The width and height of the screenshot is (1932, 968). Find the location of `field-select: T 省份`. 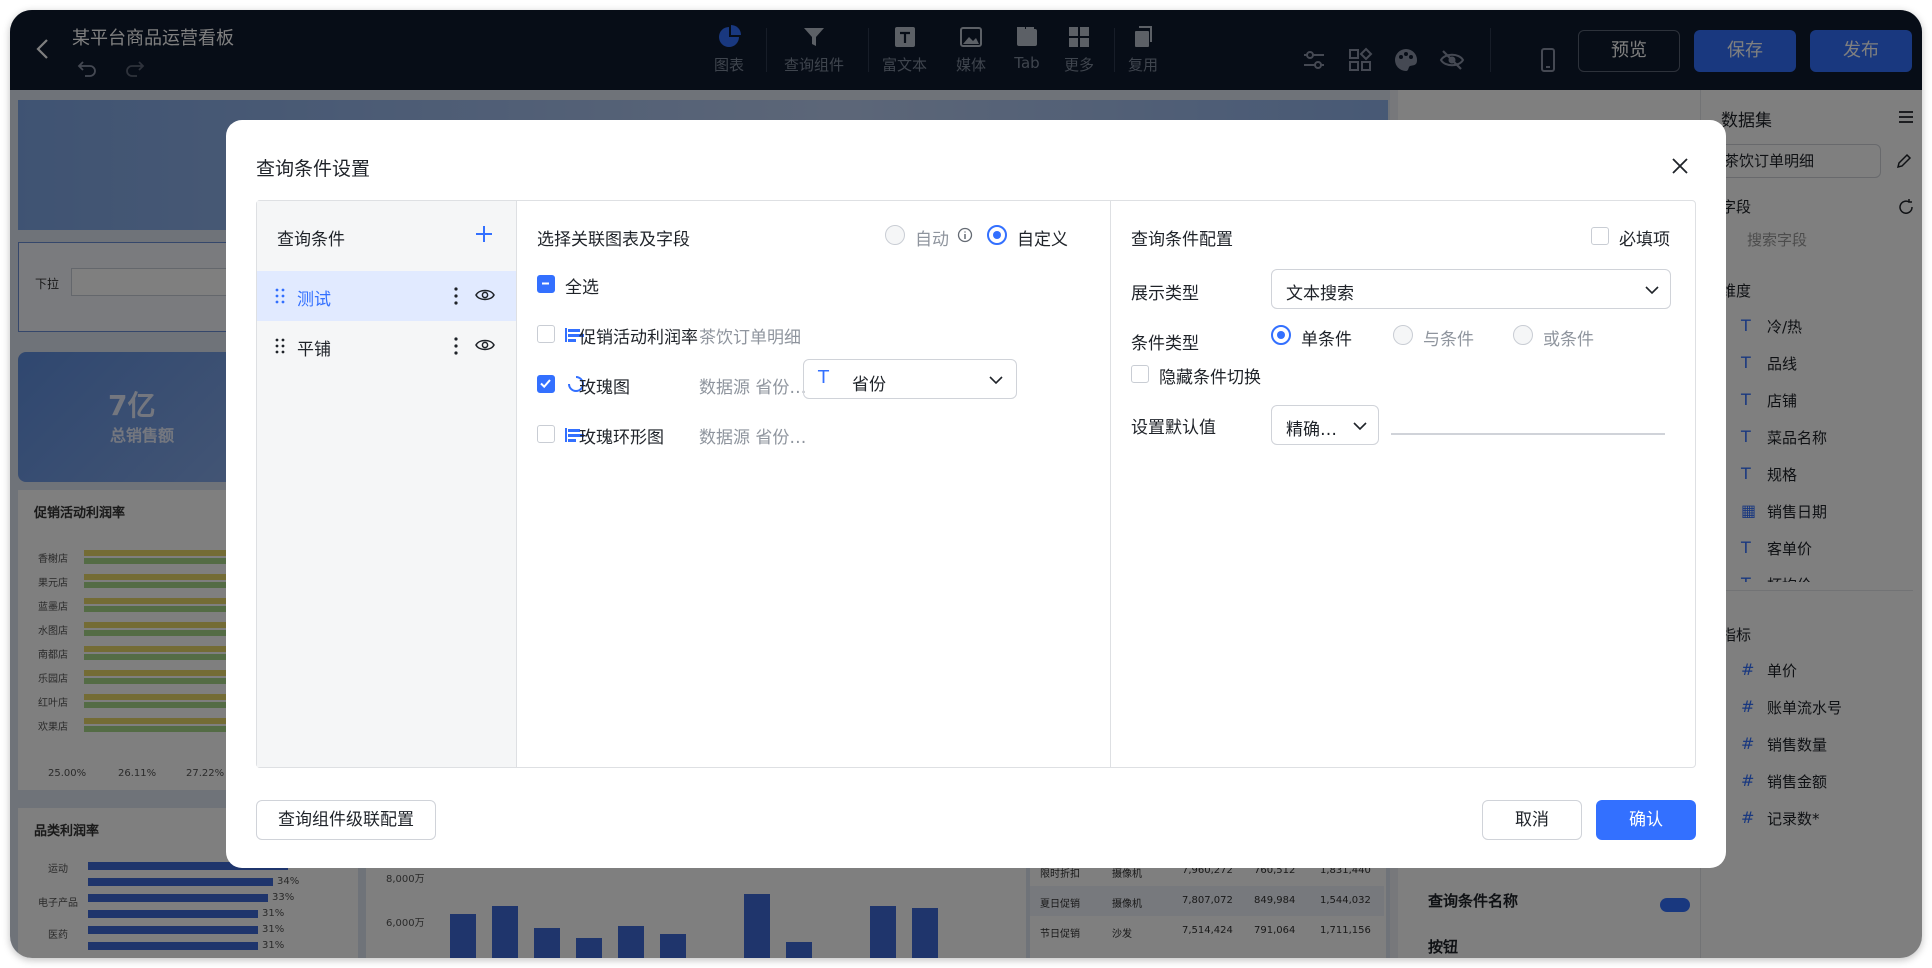

field-select: T 省份 is located at coordinates (910, 379).